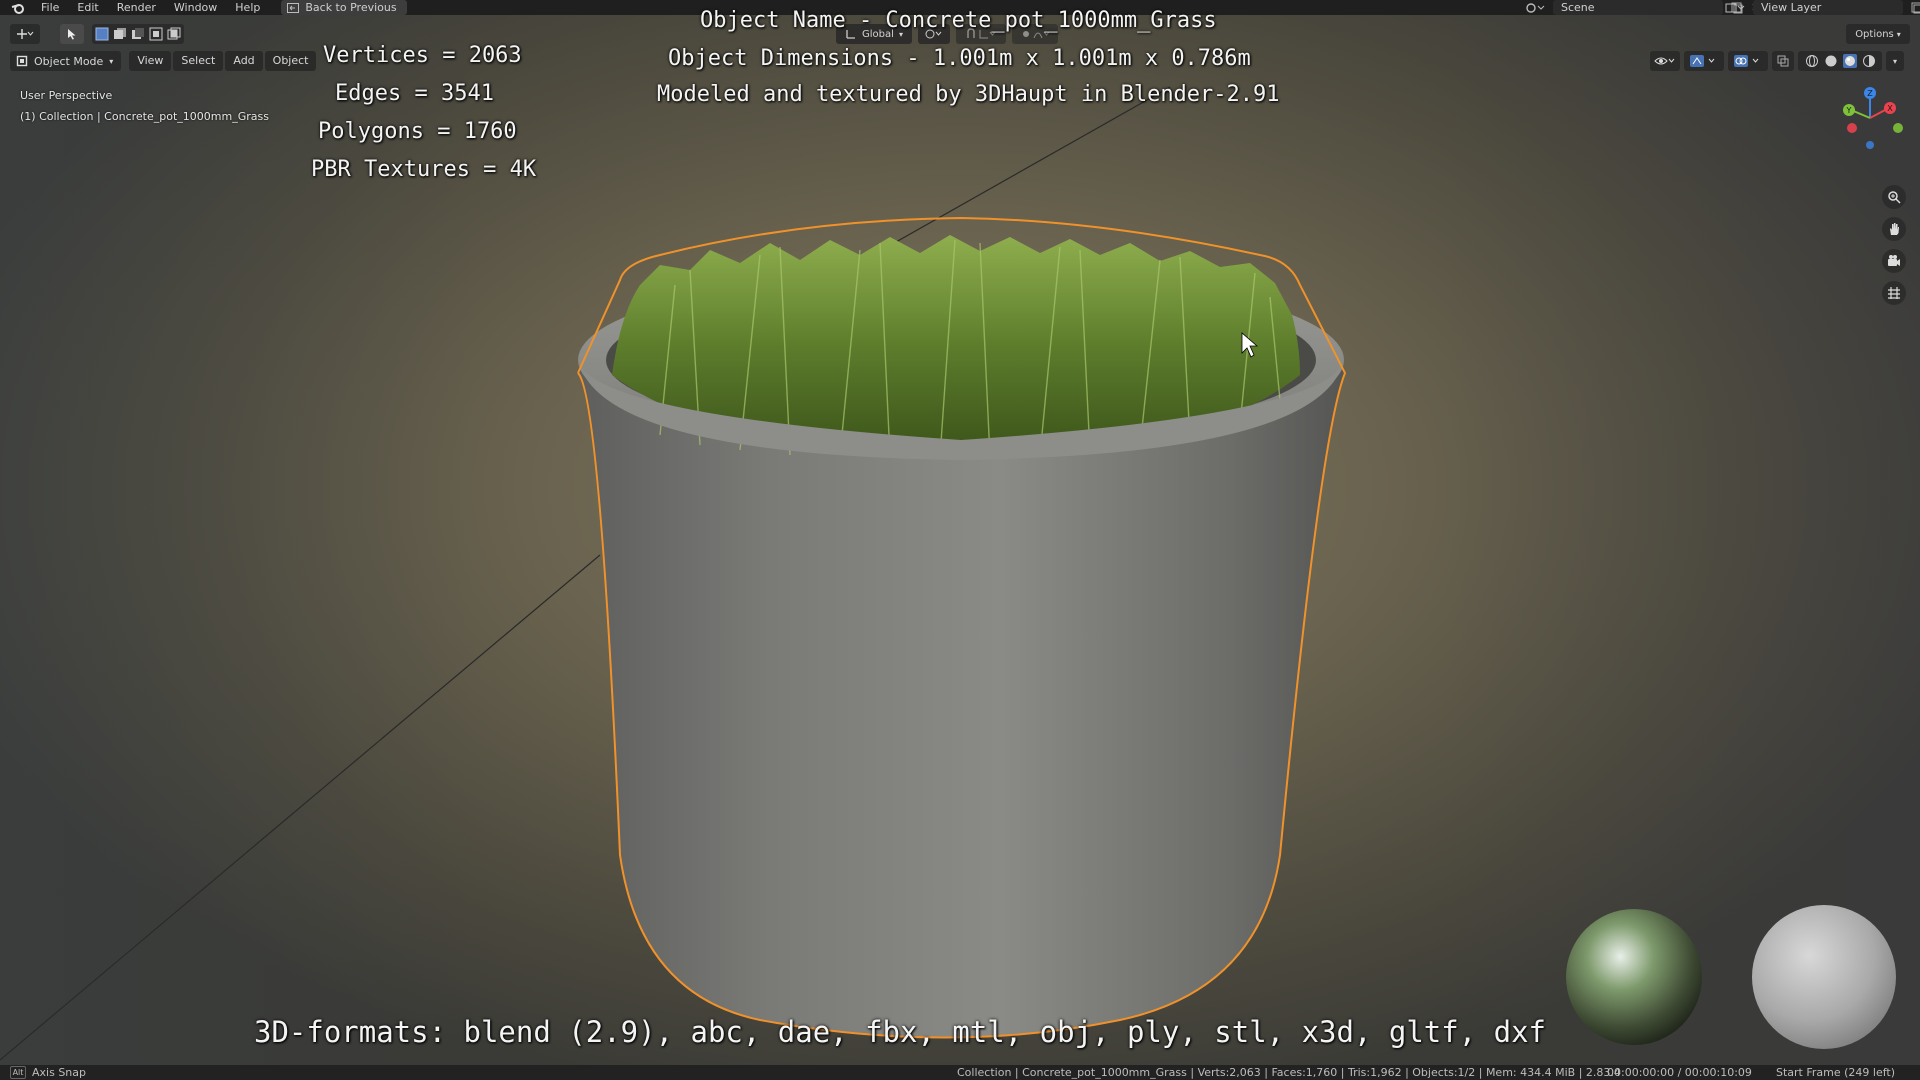 The width and height of the screenshot is (1920, 1080). I want to click on menu-file: File, so click(50, 7).